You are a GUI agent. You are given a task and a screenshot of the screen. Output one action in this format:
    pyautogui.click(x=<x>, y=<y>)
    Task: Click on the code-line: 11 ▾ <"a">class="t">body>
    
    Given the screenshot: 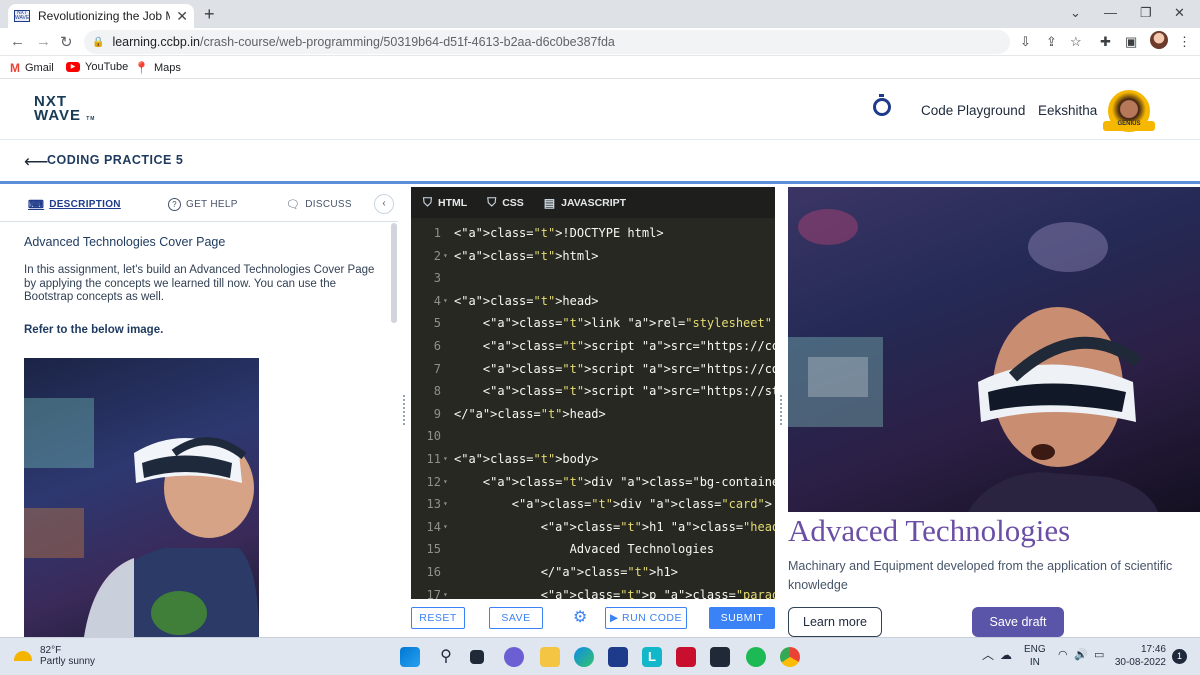 What is the action you would take?
    pyautogui.click(x=593, y=459)
    